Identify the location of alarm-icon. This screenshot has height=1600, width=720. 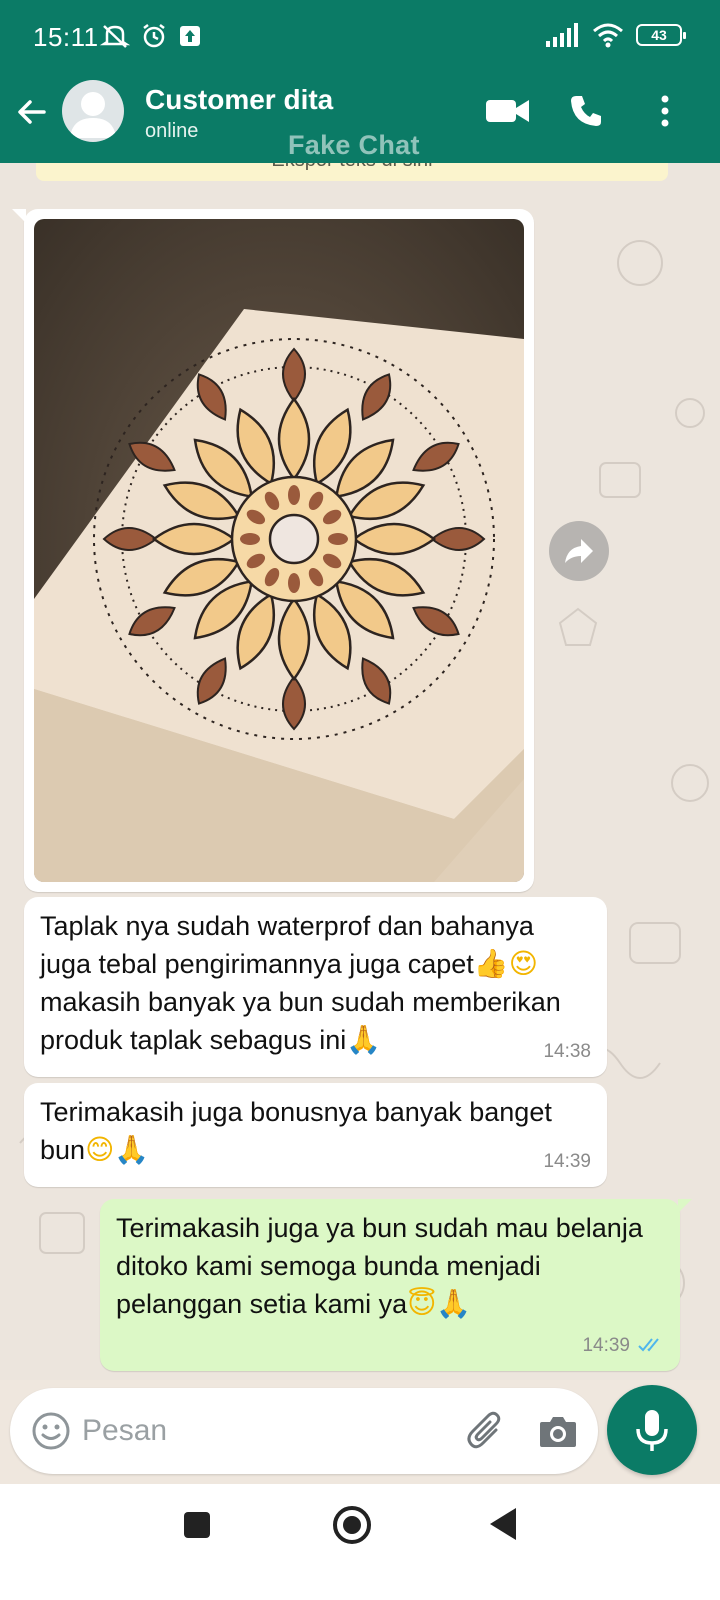
(154, 36).